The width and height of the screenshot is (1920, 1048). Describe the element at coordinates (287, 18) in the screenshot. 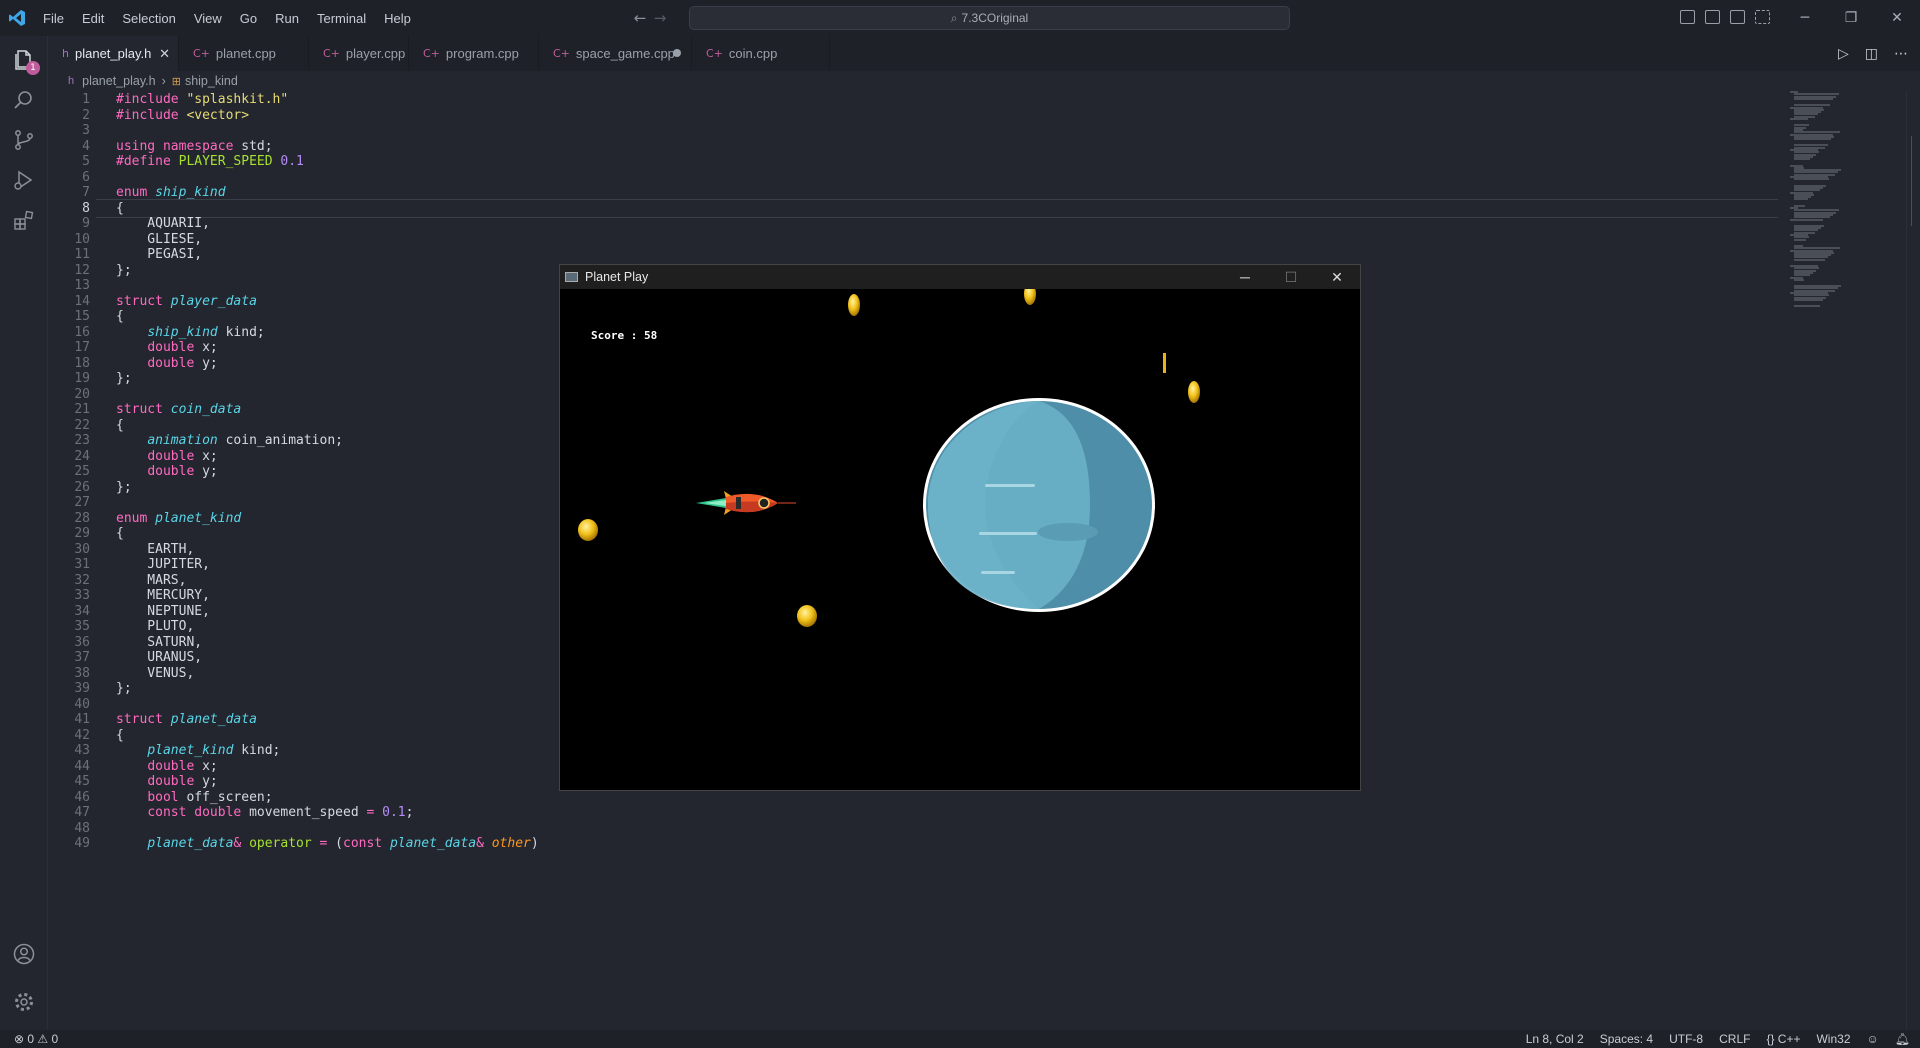

I see `menu-run: Run` at that location.